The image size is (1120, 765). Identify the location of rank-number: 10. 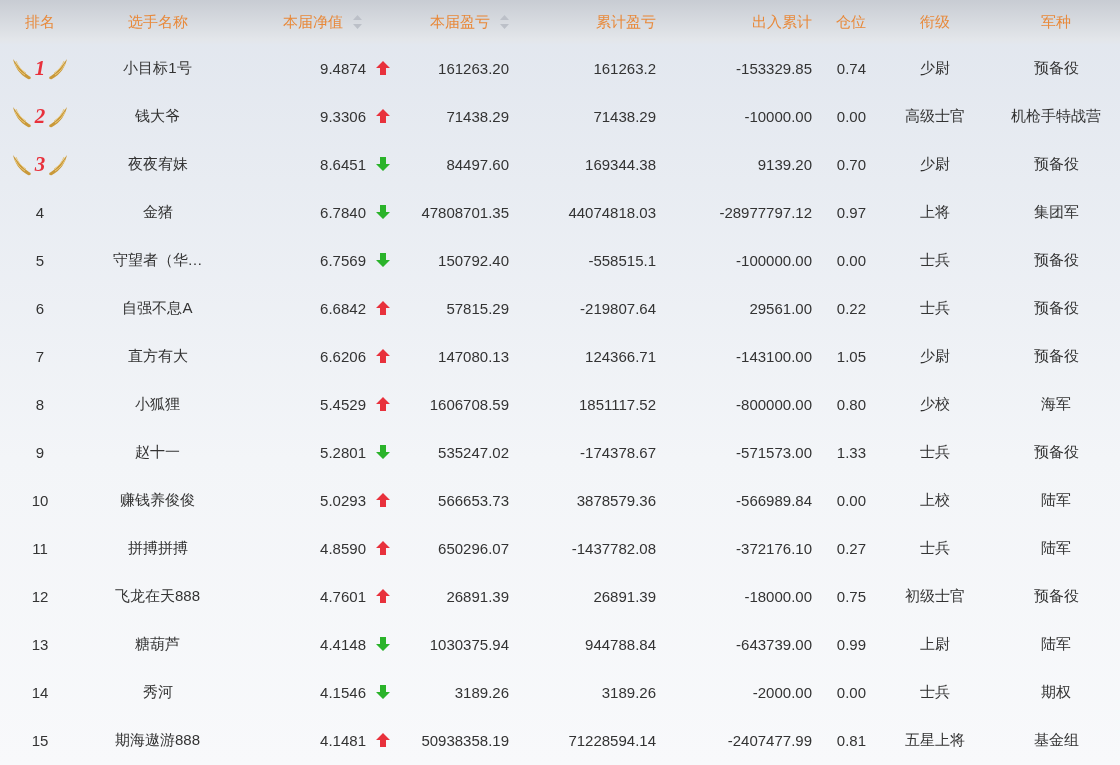
(40, 500).